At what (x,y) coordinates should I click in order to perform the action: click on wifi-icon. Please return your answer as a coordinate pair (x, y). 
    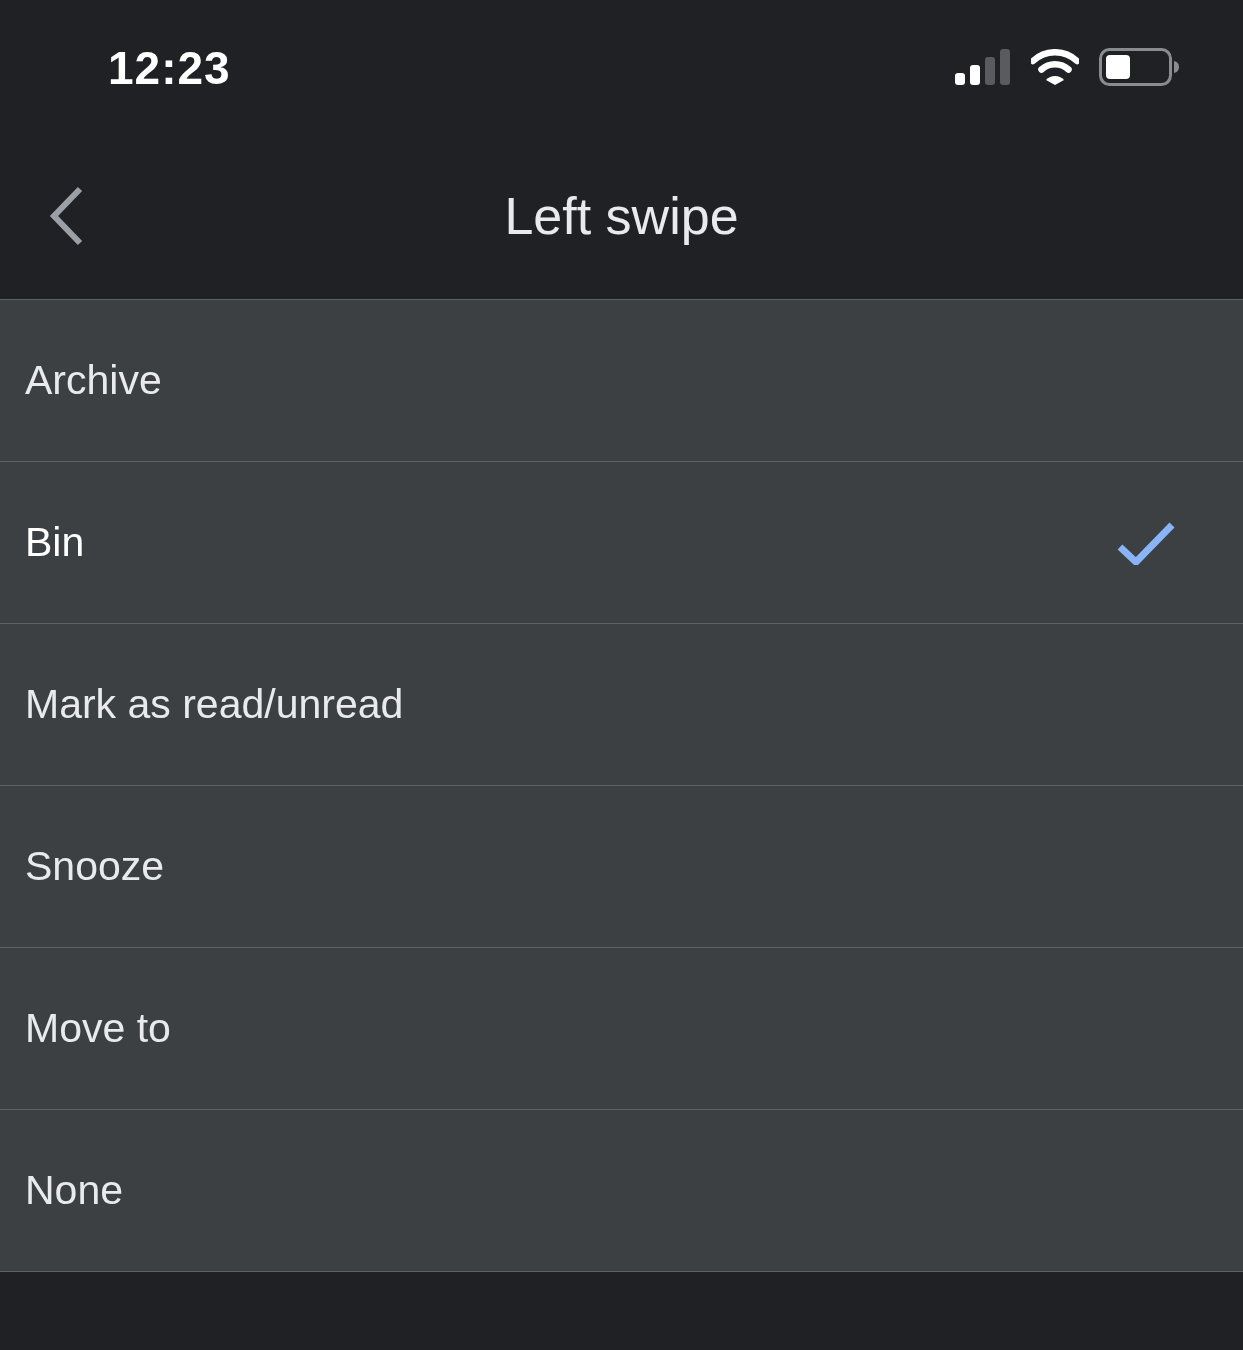
    Looking at the image, I should click on (1055, 67).